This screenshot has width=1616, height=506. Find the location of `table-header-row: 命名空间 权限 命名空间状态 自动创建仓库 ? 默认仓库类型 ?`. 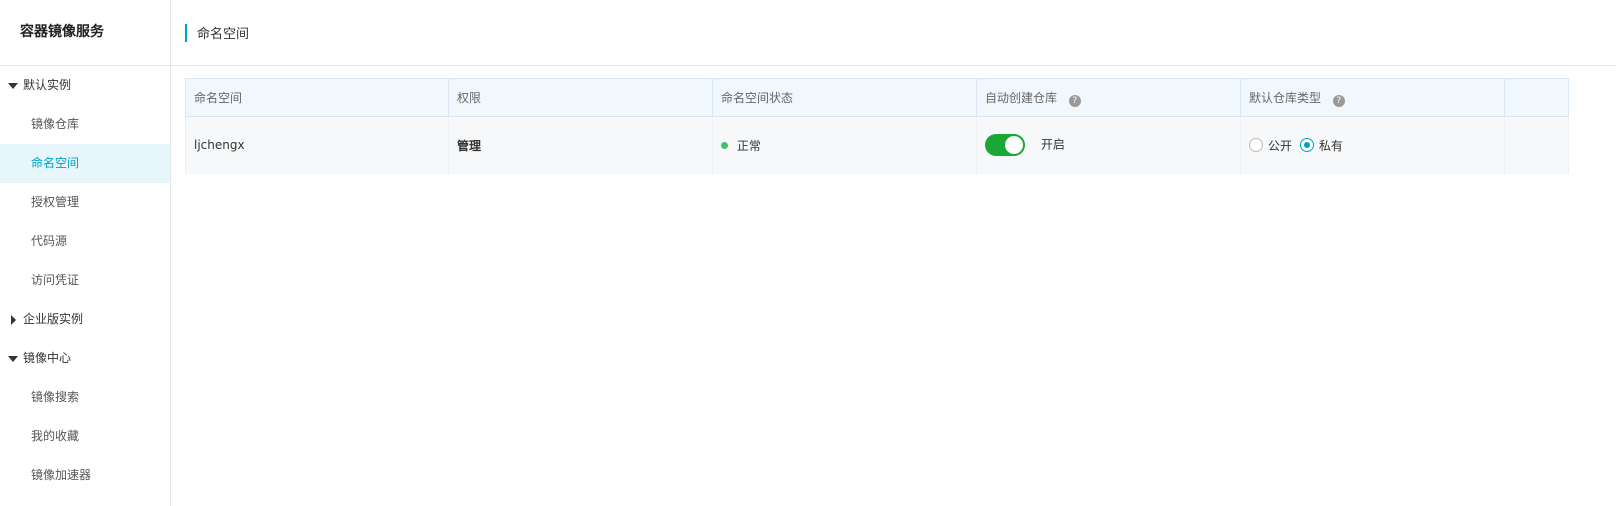

table-header-row: 命名空间 权限 命名空间状态 自动创建仓库 ? 默认仓库类型 ? is located at coordinates (877, 97).